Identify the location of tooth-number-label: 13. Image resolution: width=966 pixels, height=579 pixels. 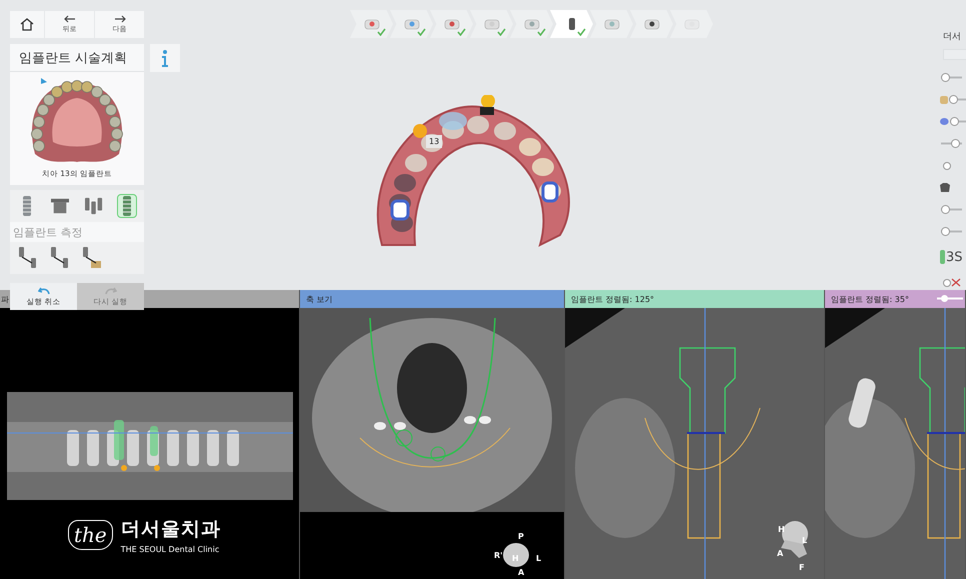
(434, 141).